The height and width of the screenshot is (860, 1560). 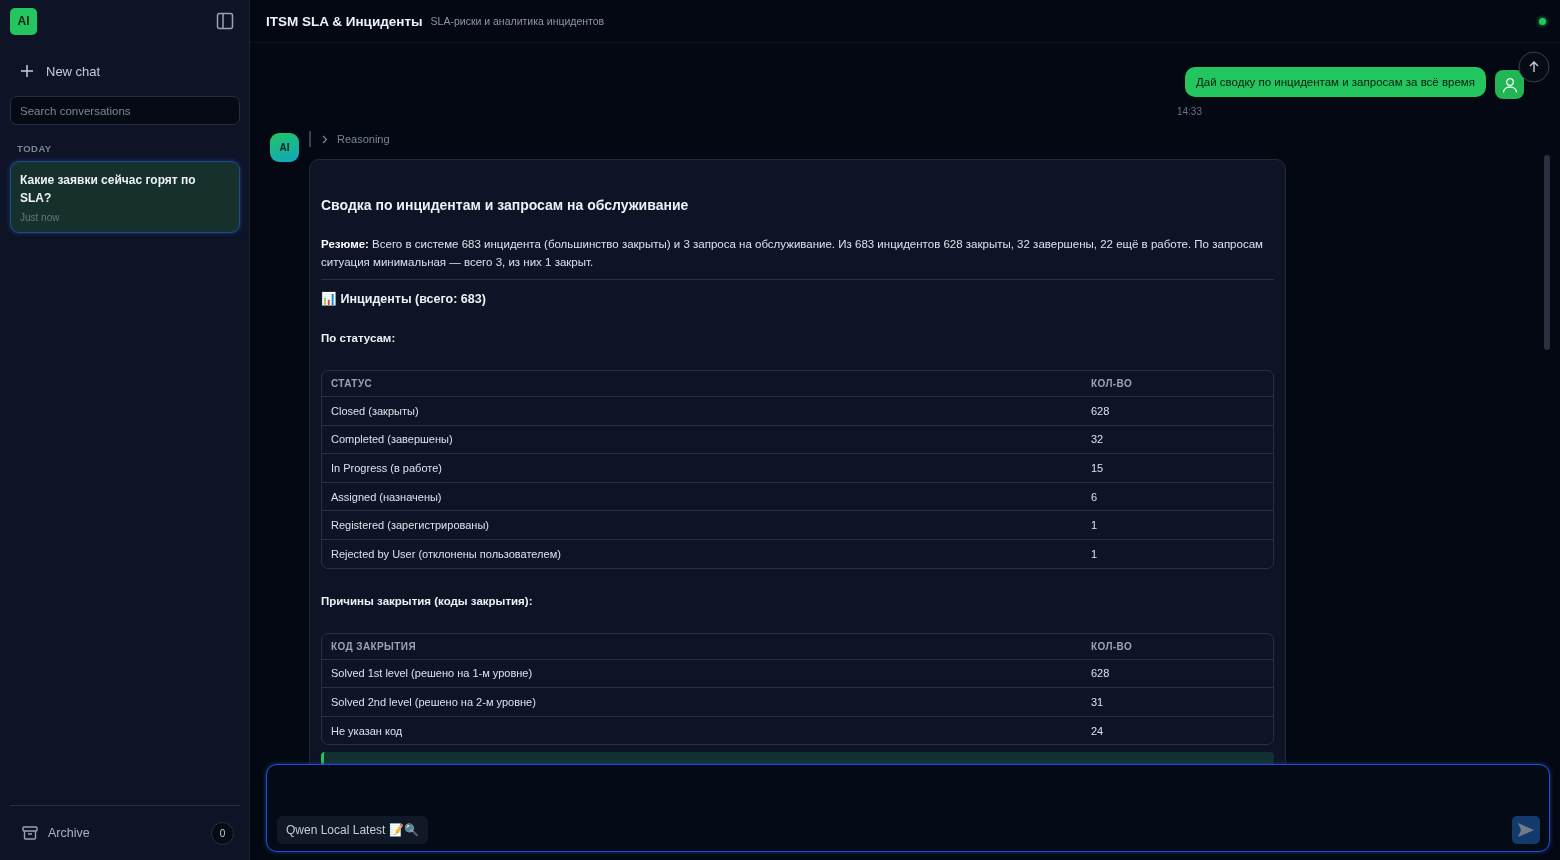 I want to click on chevron-right-icon, so click(x=325, y=139).